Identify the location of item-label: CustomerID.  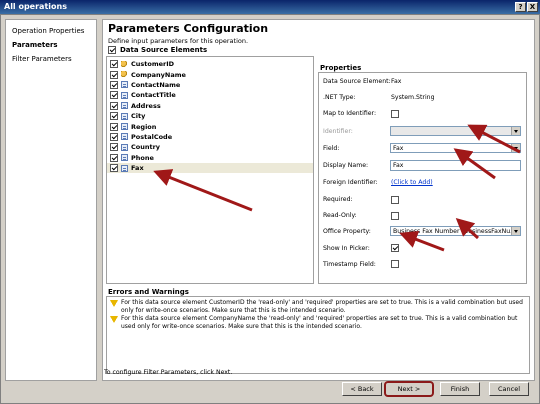
(153, 64).